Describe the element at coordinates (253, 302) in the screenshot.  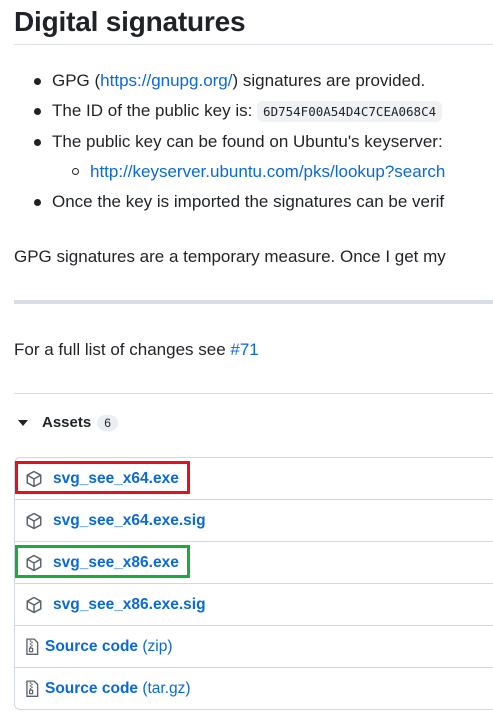
I see `section-divider` at that location.